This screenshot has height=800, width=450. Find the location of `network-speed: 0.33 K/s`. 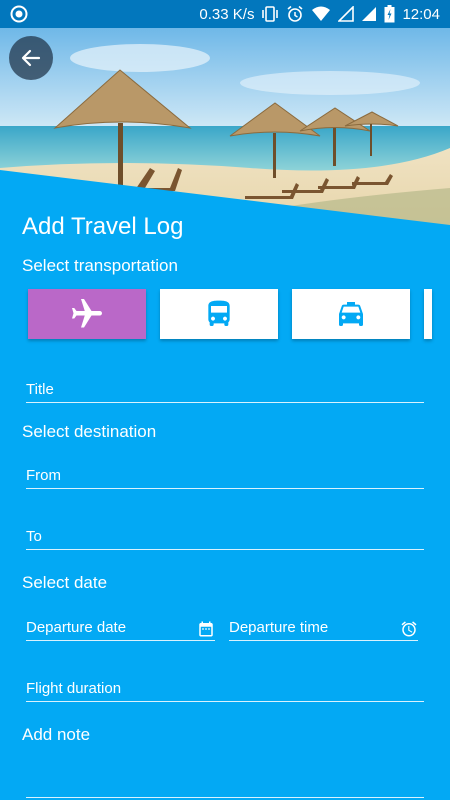

network-speed: 0.33 K/s is located at coordinates (227, 14).